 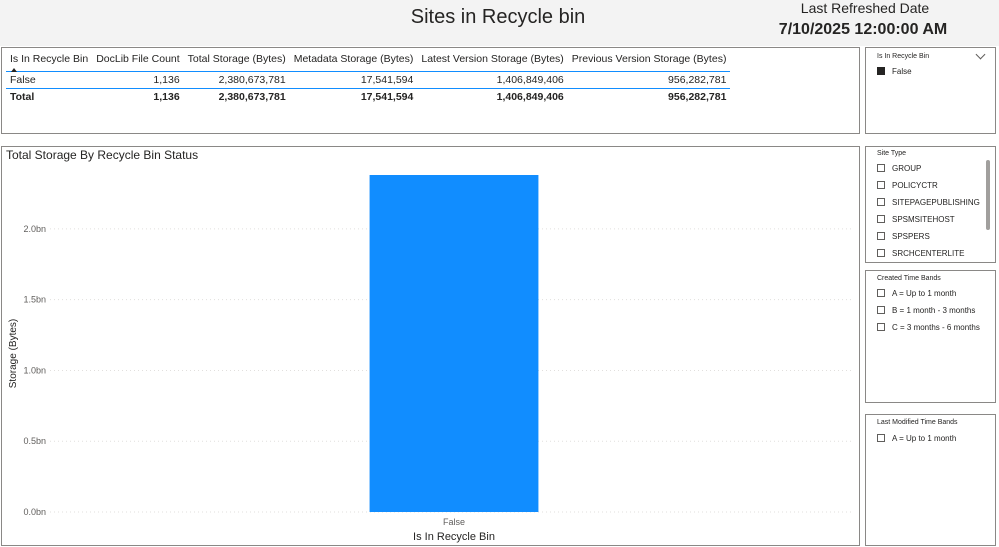 What do you see at coordinates (923, 219) in the screenshot?
I see `slicer-item-label: SPSMSITEHOST` at bounding box center [923, 219].